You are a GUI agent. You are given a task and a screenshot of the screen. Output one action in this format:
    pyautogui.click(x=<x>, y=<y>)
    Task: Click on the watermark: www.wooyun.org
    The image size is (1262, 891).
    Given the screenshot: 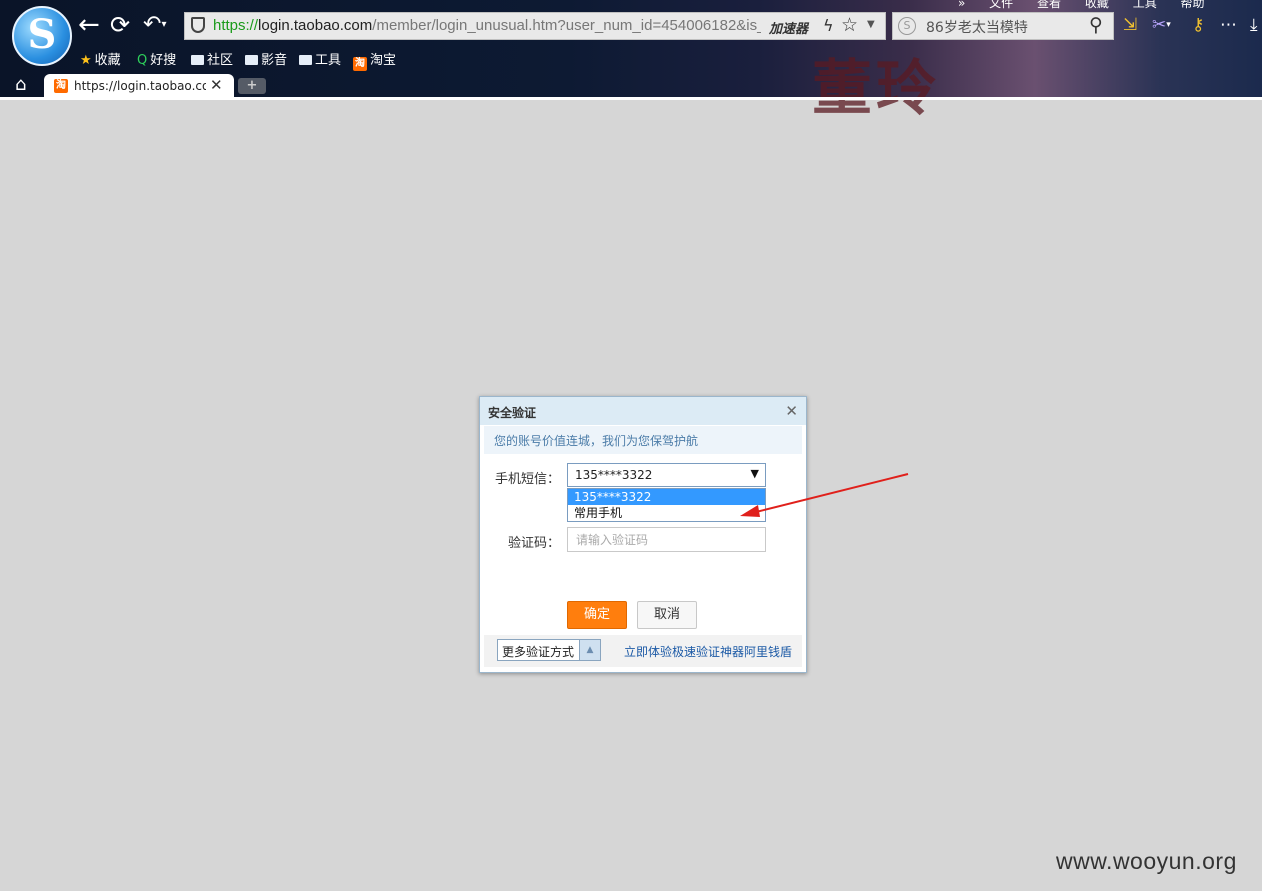 What is the action you would take?
    pyautogui.click(x=1146, y=861)
    